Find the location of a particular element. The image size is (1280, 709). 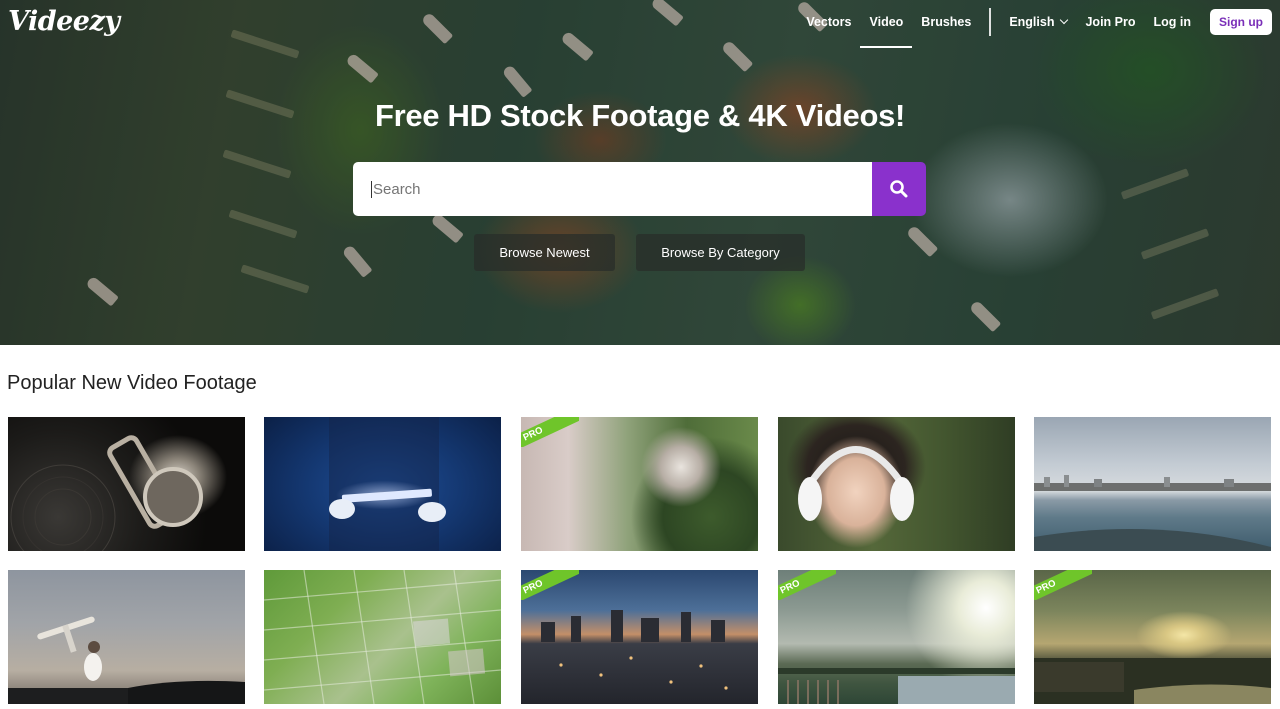

search-button is located at coordinates (899, 189).